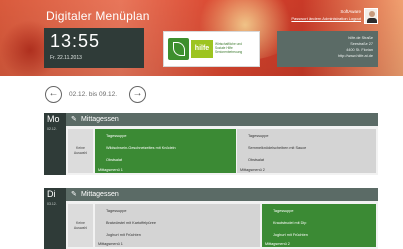  Describe the element at coordinates (361, 44) in the screenshot. I see `address-line: Seestraße 27` at that location.